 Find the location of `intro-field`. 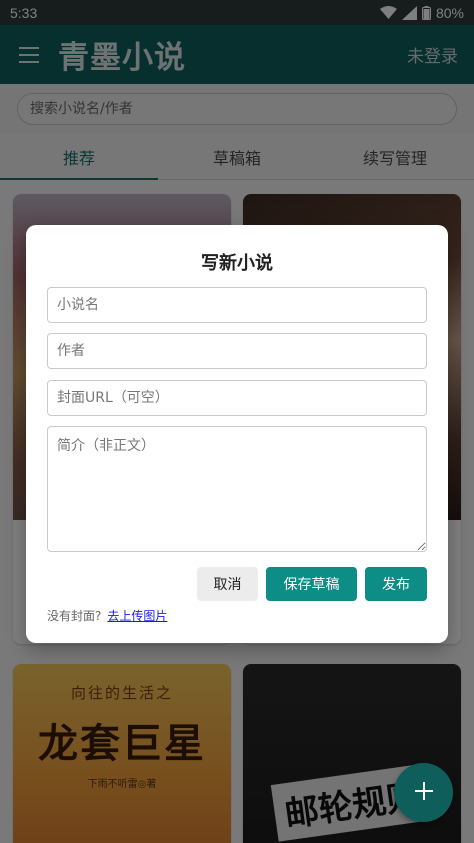

intro-field is located at coordinates (237, 489).